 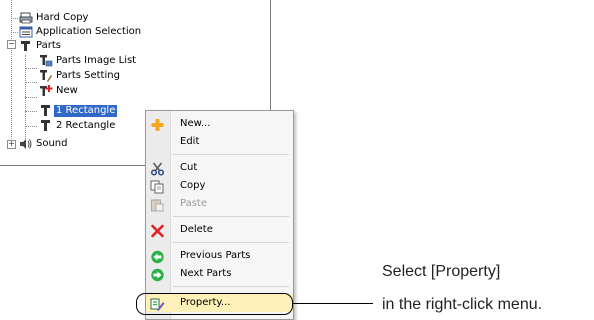 I want to click on copy-icon, so click(x=157, y=186).